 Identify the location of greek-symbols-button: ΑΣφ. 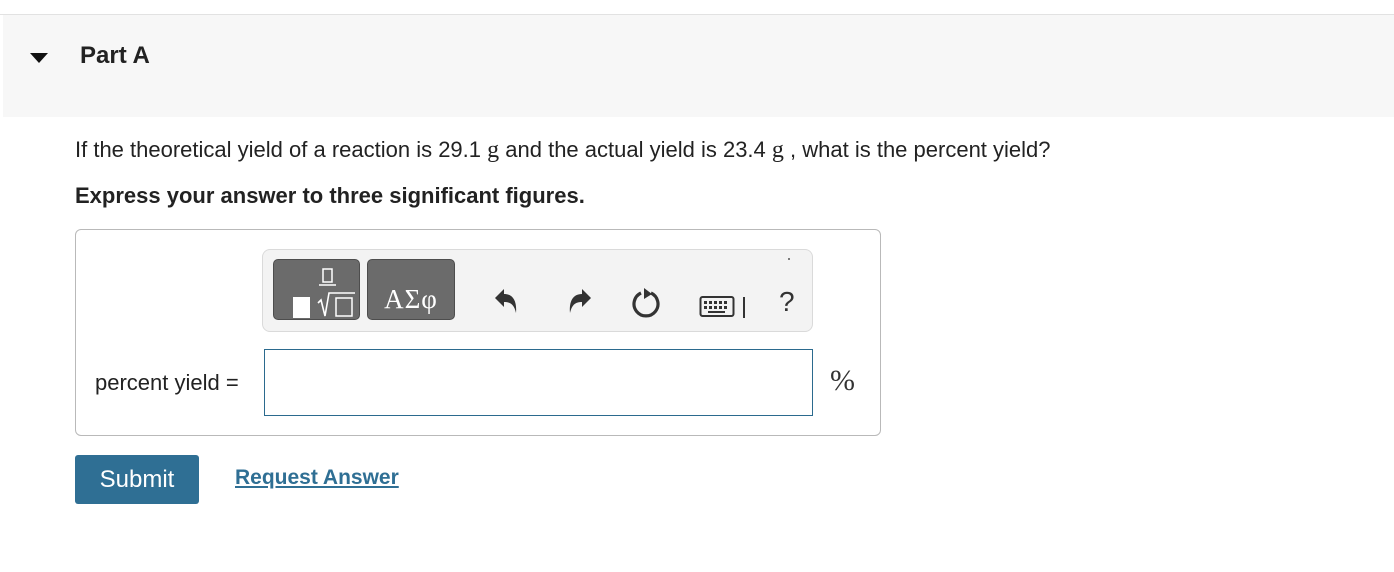
(411, 289).